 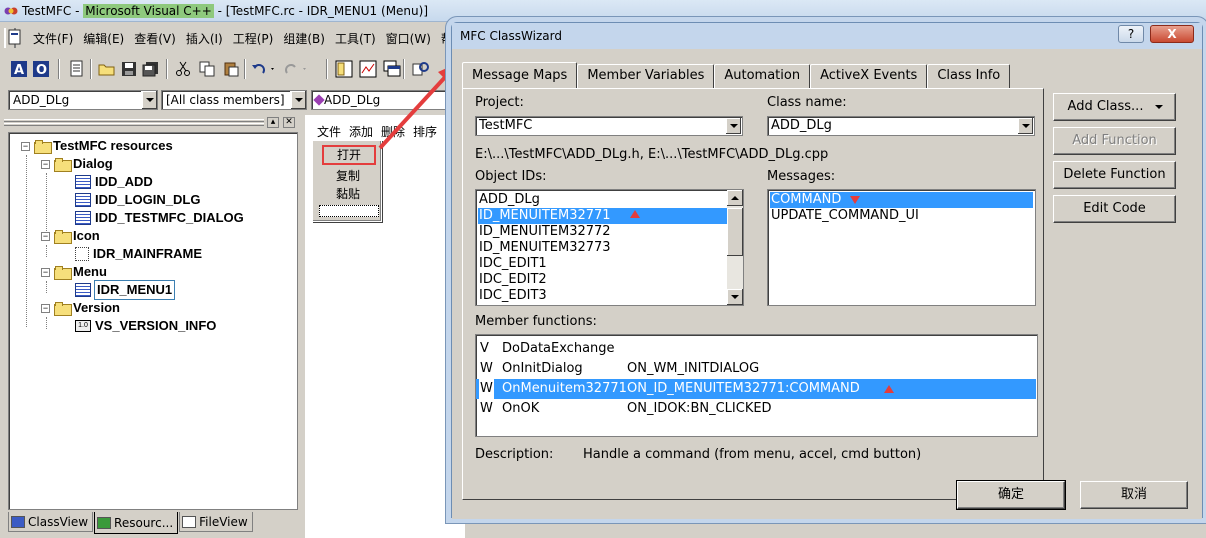 What do you see at coordinates (304, 38) in the screenshot?
I see `menu-build: 组建(B)` at bounding box center [304, 38].